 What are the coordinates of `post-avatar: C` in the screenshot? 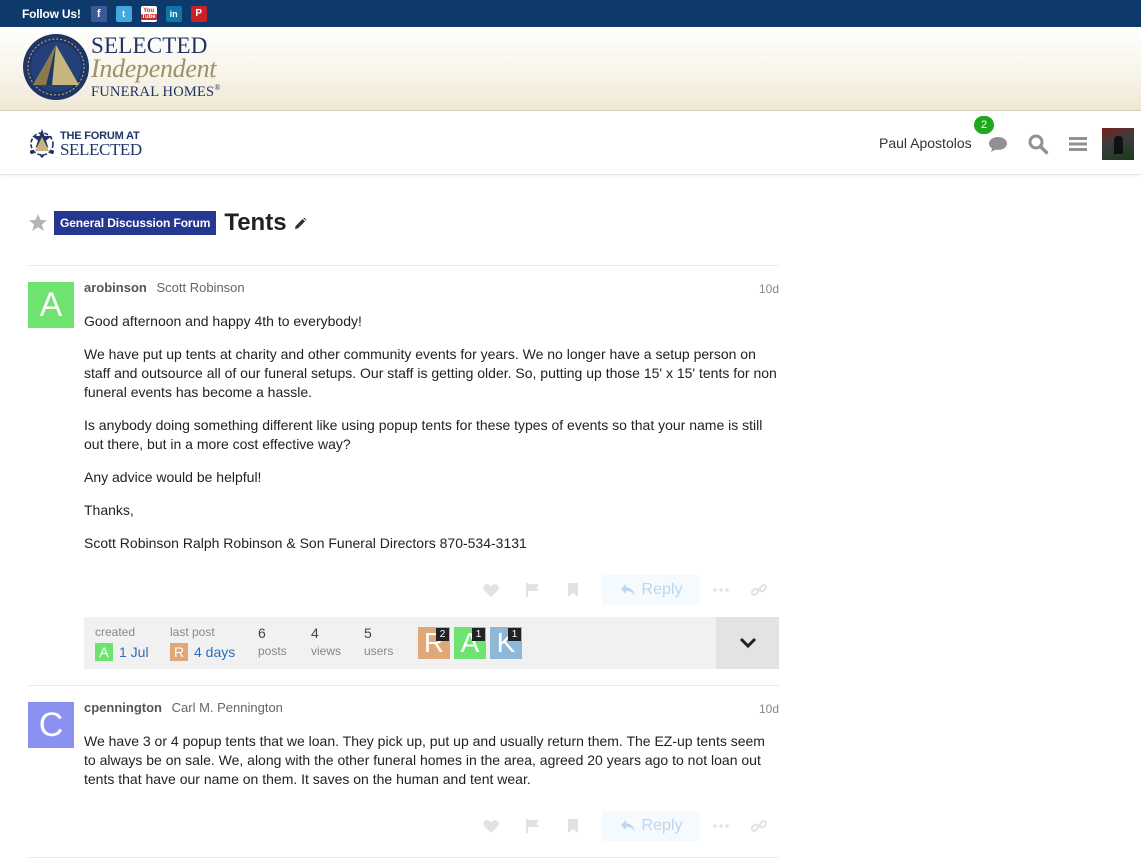 It's located at (51, 725).